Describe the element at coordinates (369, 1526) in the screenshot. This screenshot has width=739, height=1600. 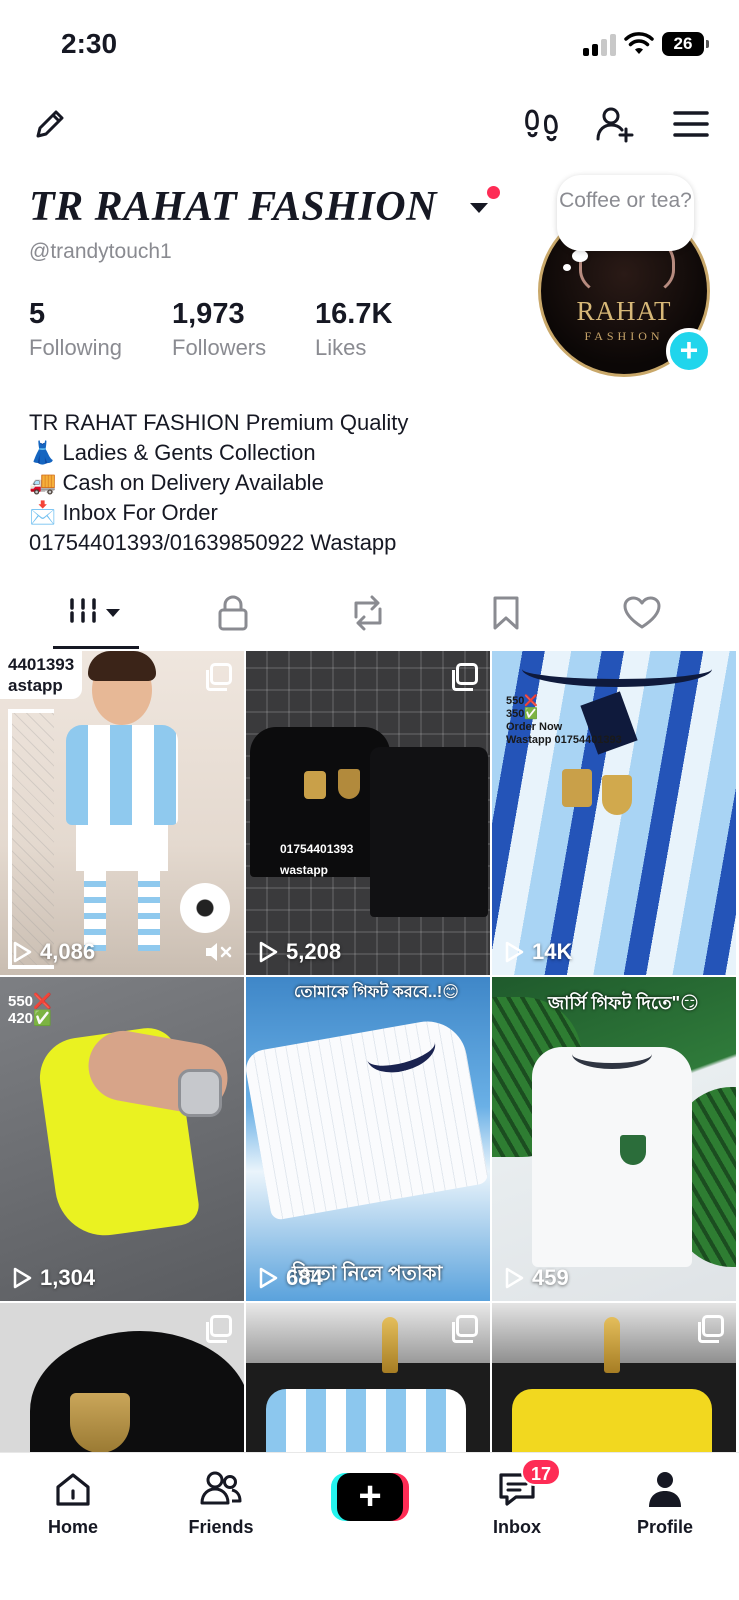
I see `bottom-nav: Home Friends + Inbox Profile` at that location.